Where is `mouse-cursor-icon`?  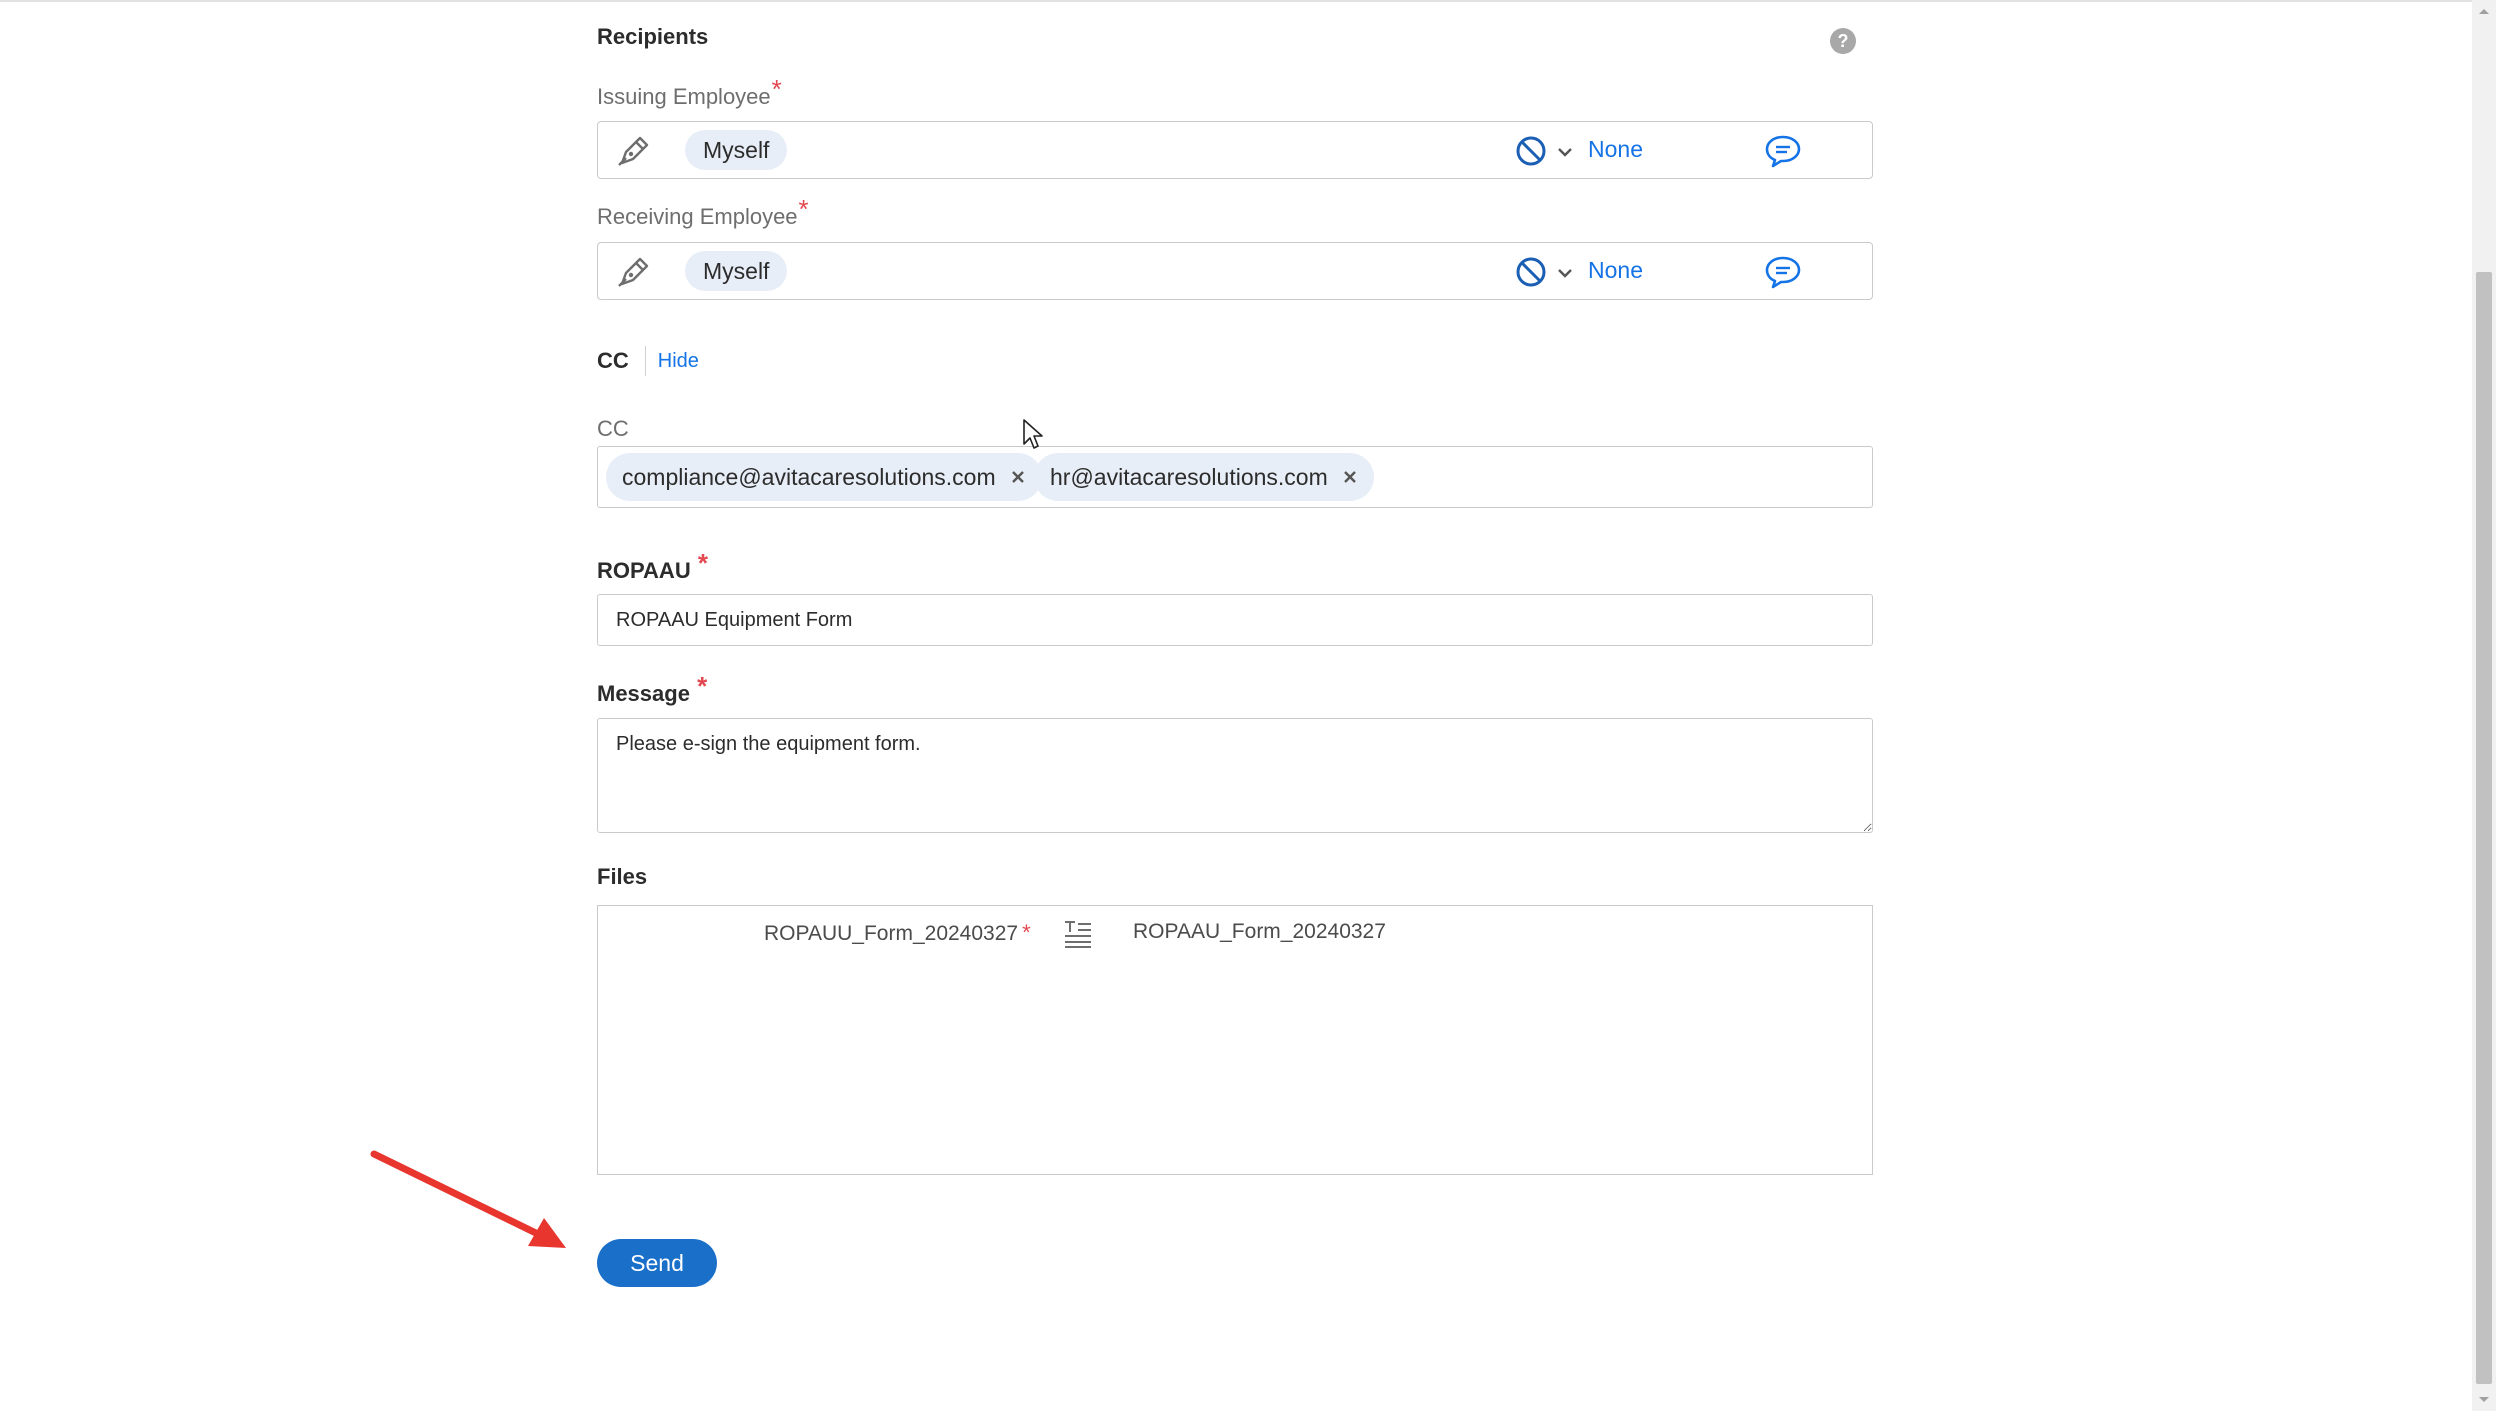
mouse-cursor-icon is located at coordinates (1033, 434).